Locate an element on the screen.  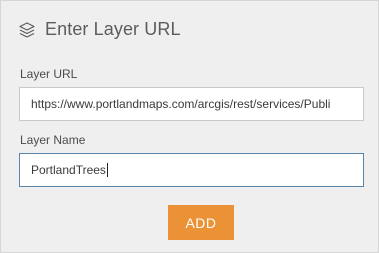
layer-name-input: PortlandTrees is located at coordinates (191, 170).